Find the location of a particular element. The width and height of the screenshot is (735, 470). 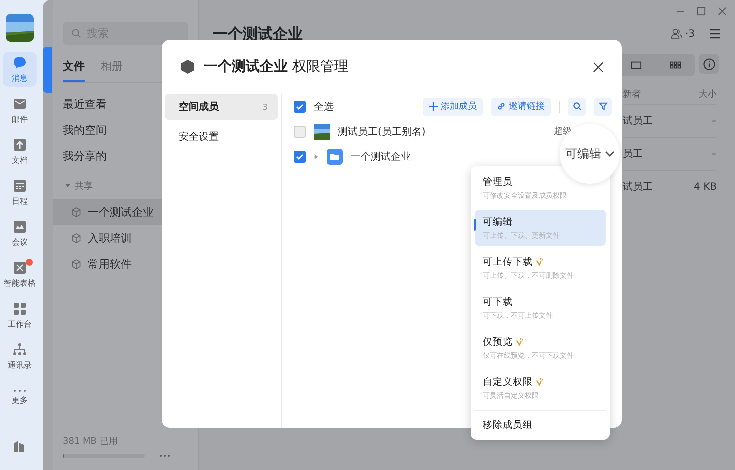

document-icon is located at coordinates (20, 145).